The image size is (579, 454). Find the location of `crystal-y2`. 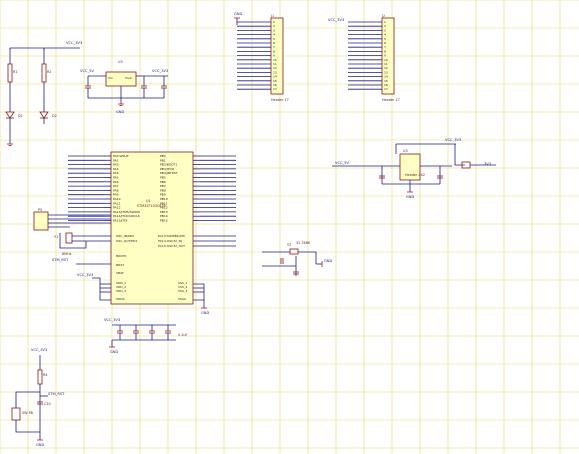

crystal-y2 is located at coordinates (294, 251).